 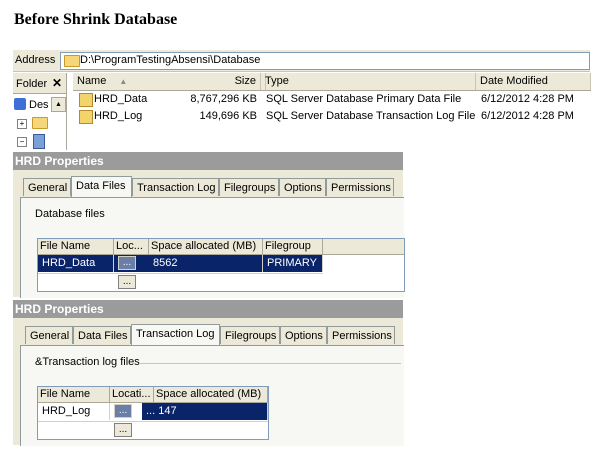 I want to click on space-allocated-cell: 8562, so click(x=206, y=263).